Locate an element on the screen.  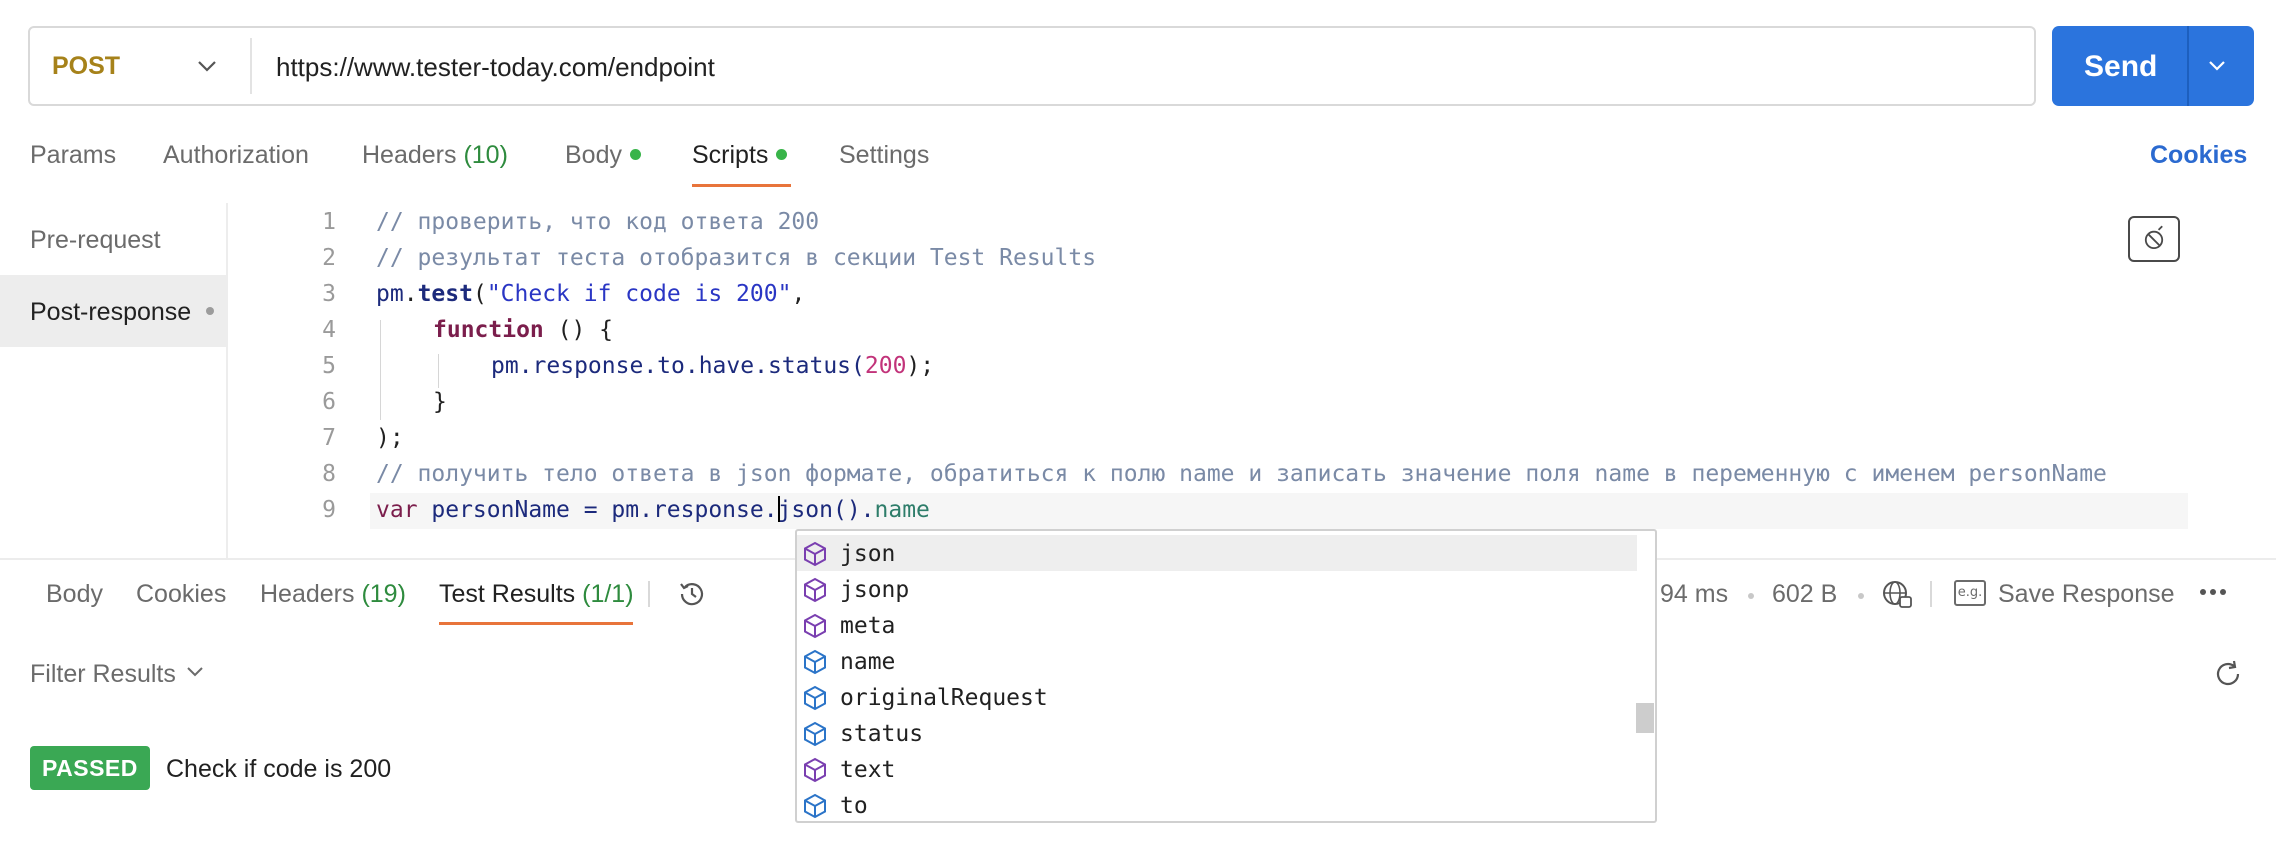
code-keyword: var is located at coordinates (397, 510).